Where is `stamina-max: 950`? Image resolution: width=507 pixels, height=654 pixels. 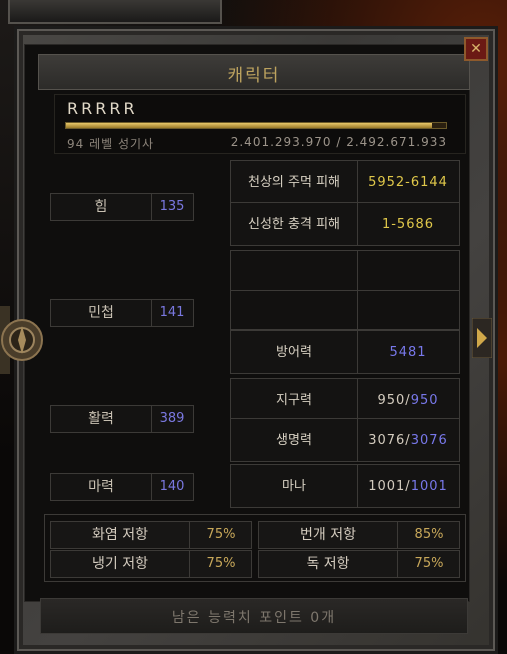
stamina-max: 950 is located at coordinates (424, 400).